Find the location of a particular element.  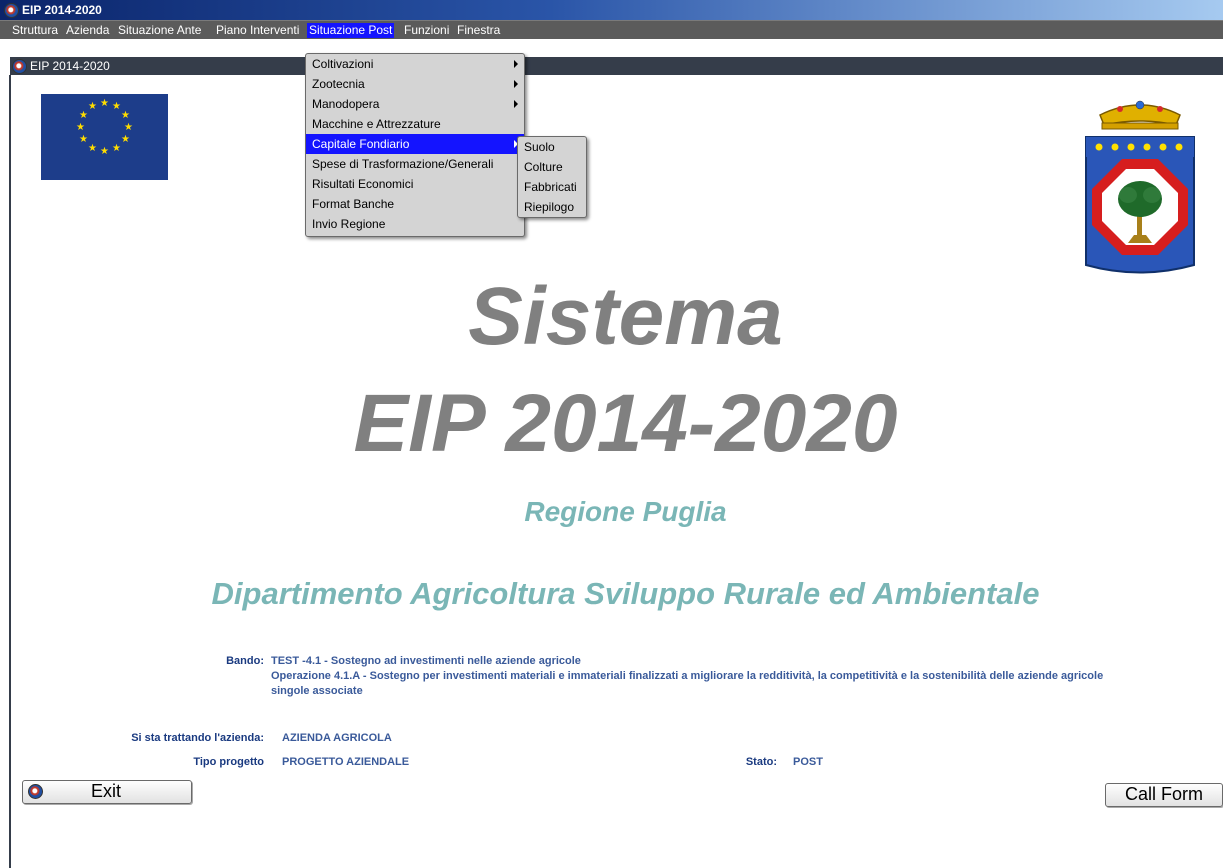

bando-line3: singole associate is located at coordinates (317, 691).